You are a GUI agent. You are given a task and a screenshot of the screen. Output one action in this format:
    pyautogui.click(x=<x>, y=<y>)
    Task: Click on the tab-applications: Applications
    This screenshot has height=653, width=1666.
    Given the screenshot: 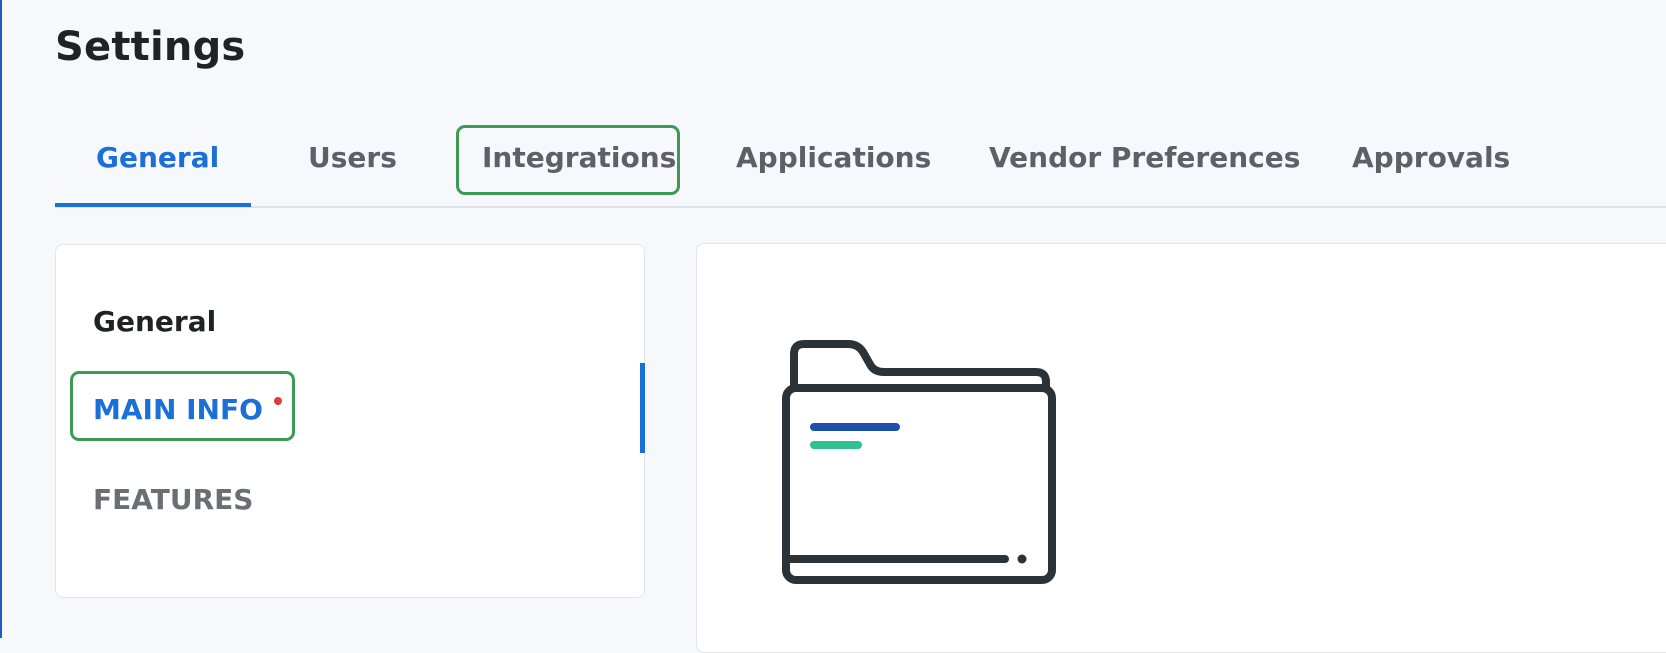 What is the action you would take?
    pyautogui.click(x=833, y=158)
    